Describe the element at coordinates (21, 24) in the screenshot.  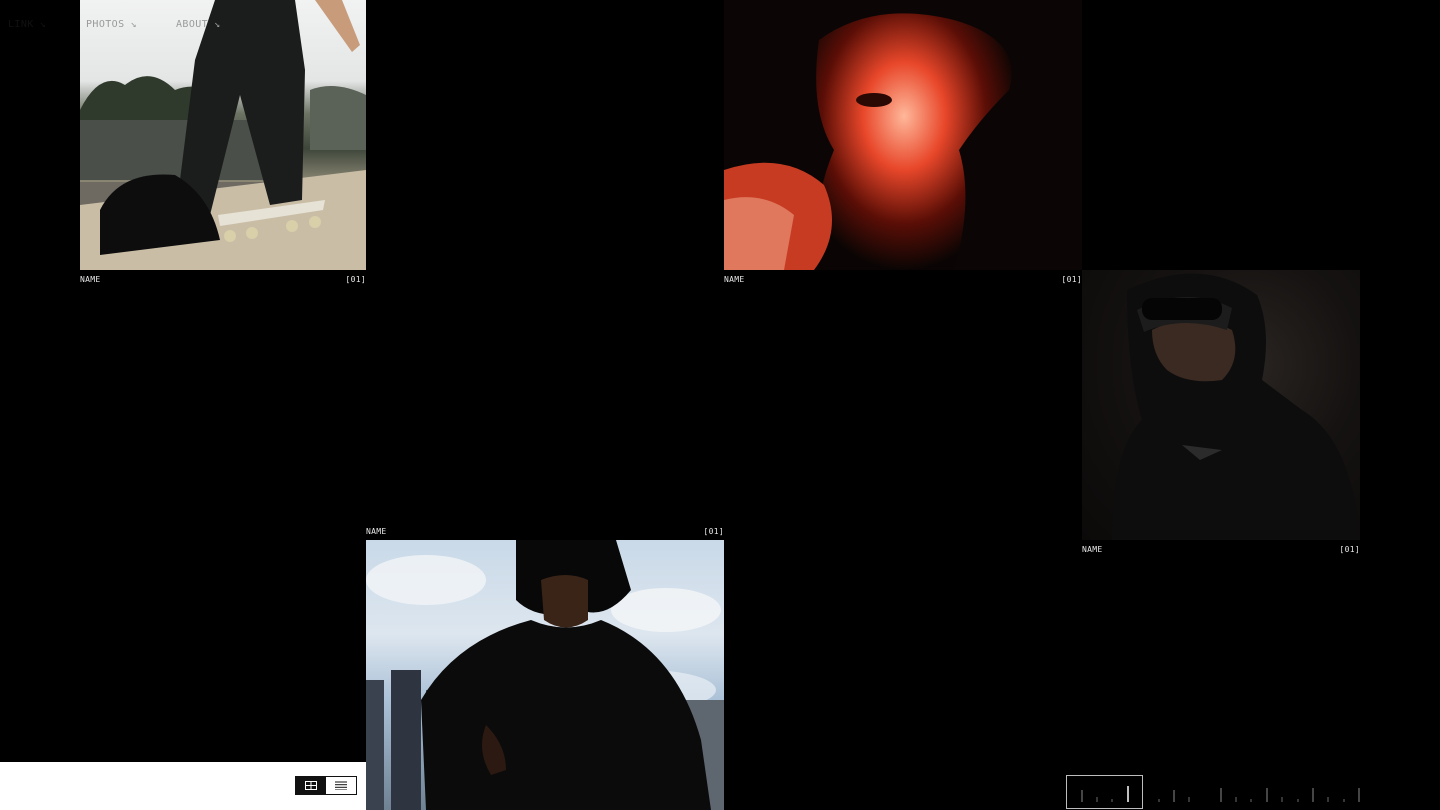
I see `nav-link-label: LINK` at that location.